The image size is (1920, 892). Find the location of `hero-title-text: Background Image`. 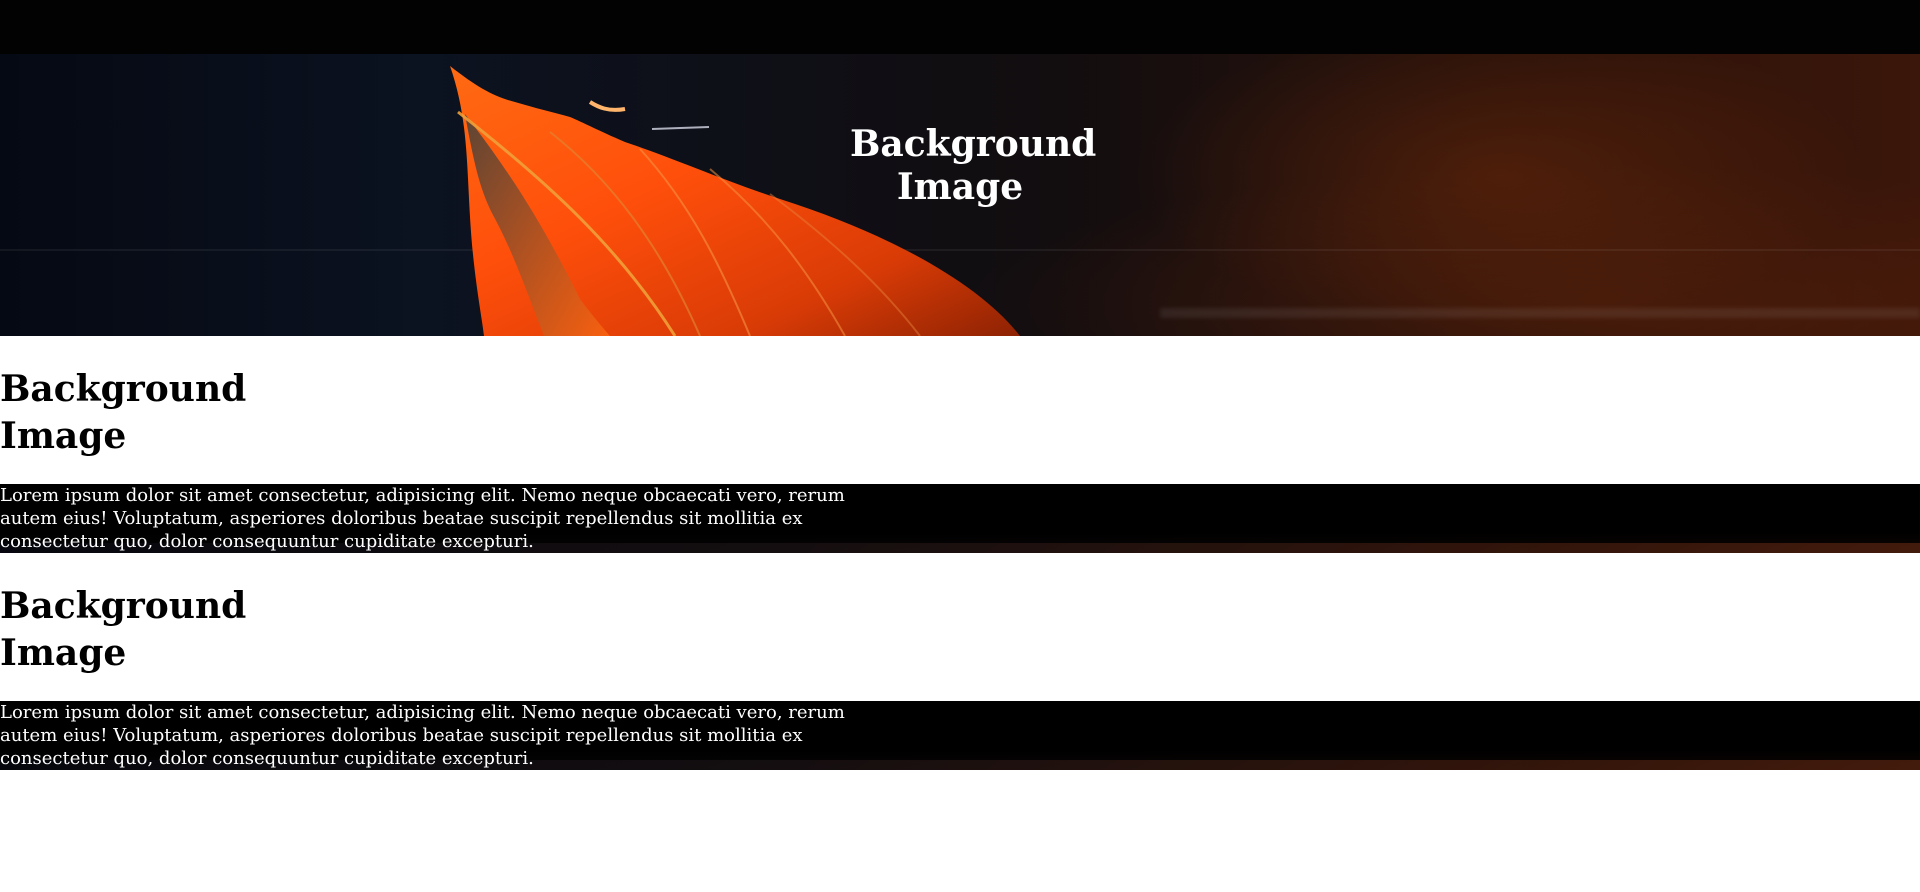

hero-title-text: Background Image is located at coordinates (973, 165).